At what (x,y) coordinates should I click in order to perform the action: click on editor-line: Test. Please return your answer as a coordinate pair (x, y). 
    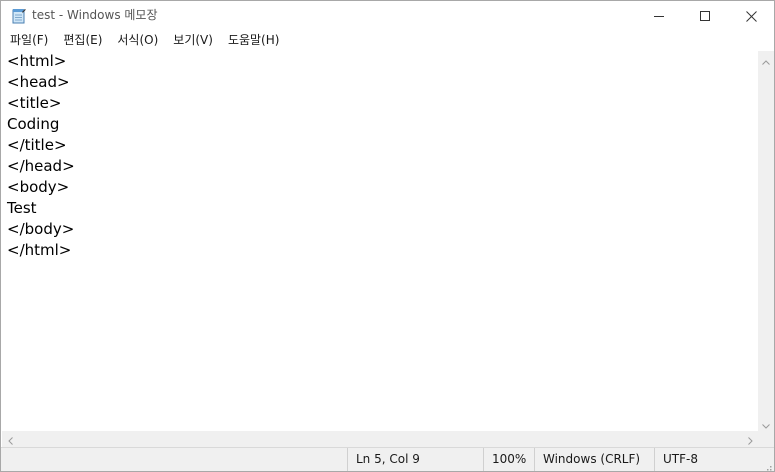
    Looking at the image, I should click on (22, 208).